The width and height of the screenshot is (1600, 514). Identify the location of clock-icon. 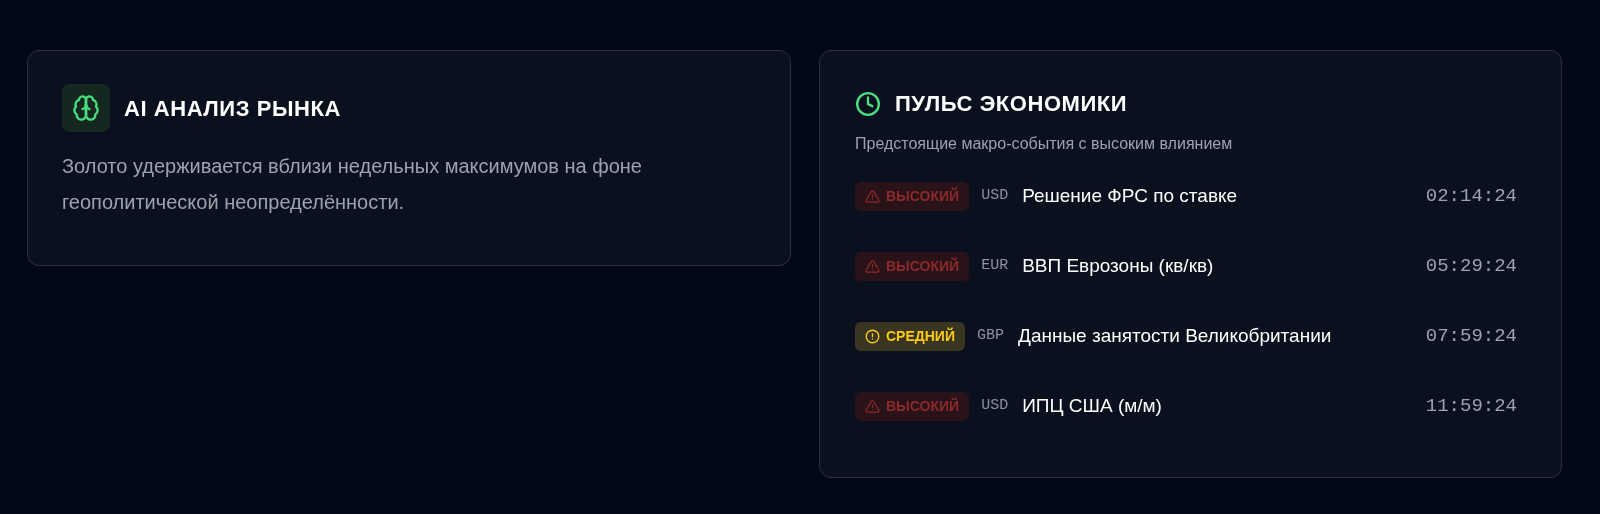
(868, 103).